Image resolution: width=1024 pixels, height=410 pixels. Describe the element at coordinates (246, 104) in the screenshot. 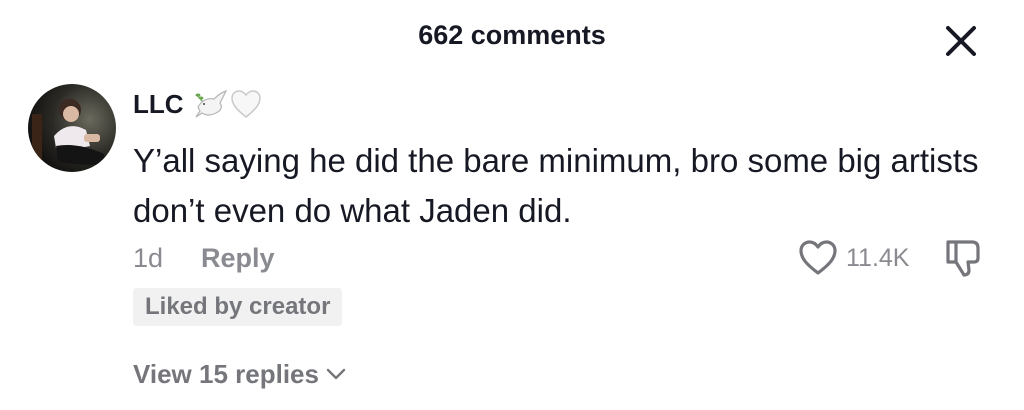

I see `white-heart-icon` at that location.